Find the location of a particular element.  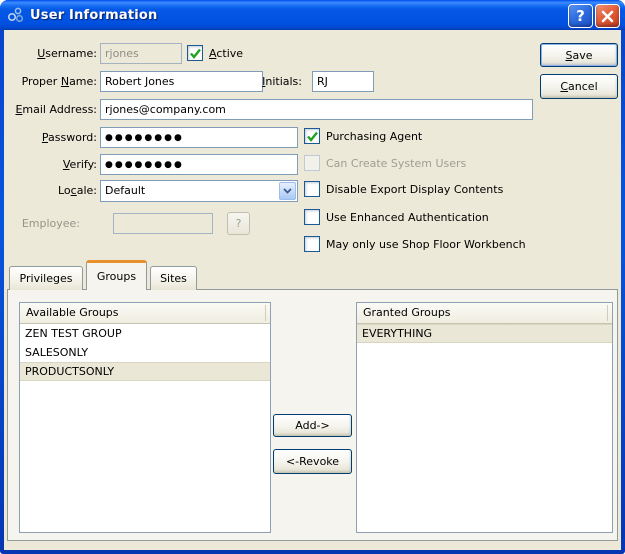

disable-export-checkbox: Disable Export Display Contents is located at coordinates (403, 189).